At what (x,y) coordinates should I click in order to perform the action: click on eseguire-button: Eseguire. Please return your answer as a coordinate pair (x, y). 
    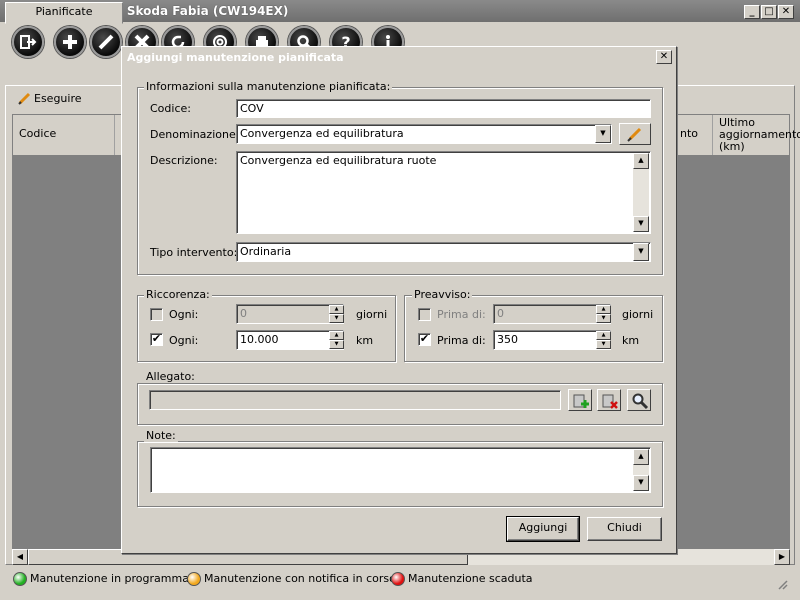
    Looking at the image, I should click on (50, 99).